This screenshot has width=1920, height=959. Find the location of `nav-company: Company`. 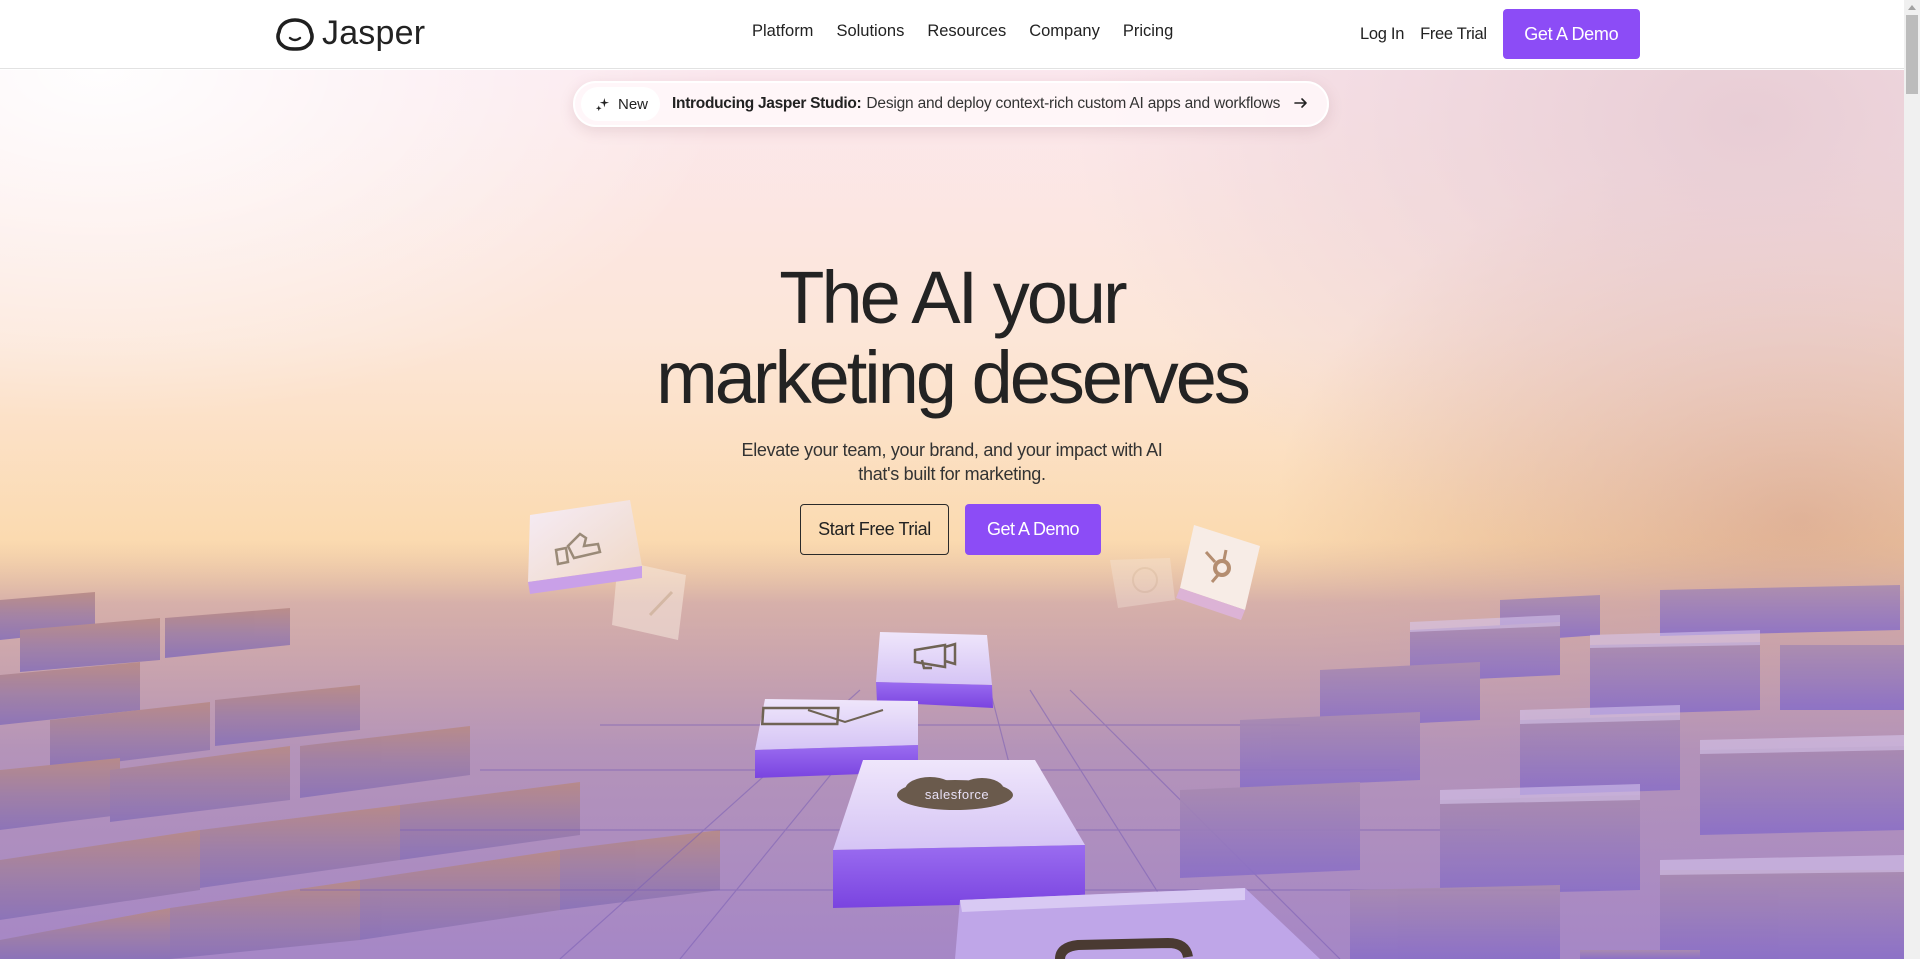

nav-company: Company is located at coordinates (1064, 31).